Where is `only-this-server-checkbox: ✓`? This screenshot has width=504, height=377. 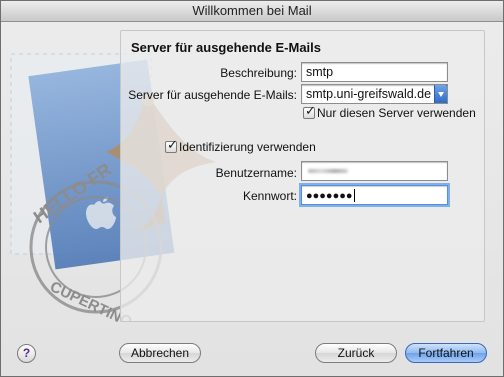
only-this-server-checkbox: ✓ is located at coordinates (309, 111).